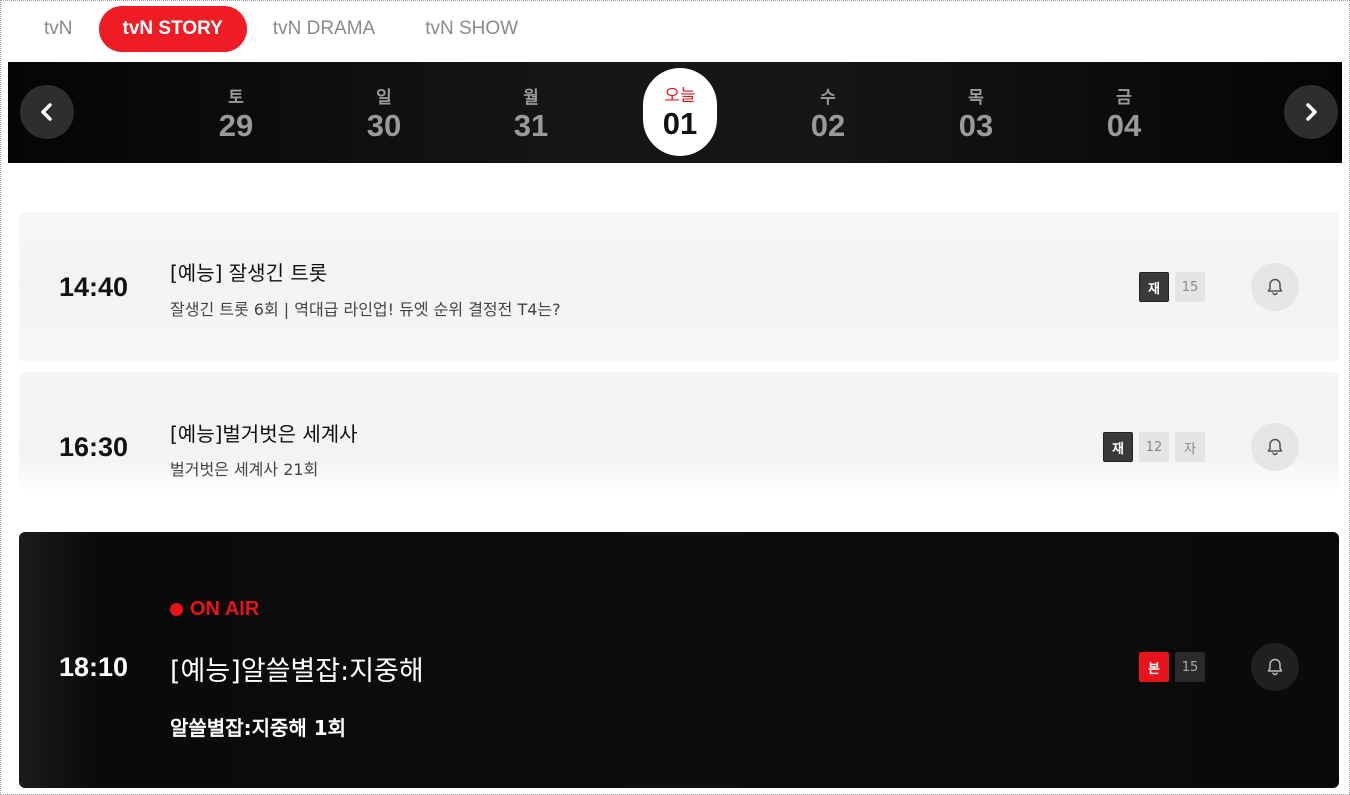 The height and width of the screenshot is (795, 1350). I want to click on day-of-week: 목, so click(976, 98).